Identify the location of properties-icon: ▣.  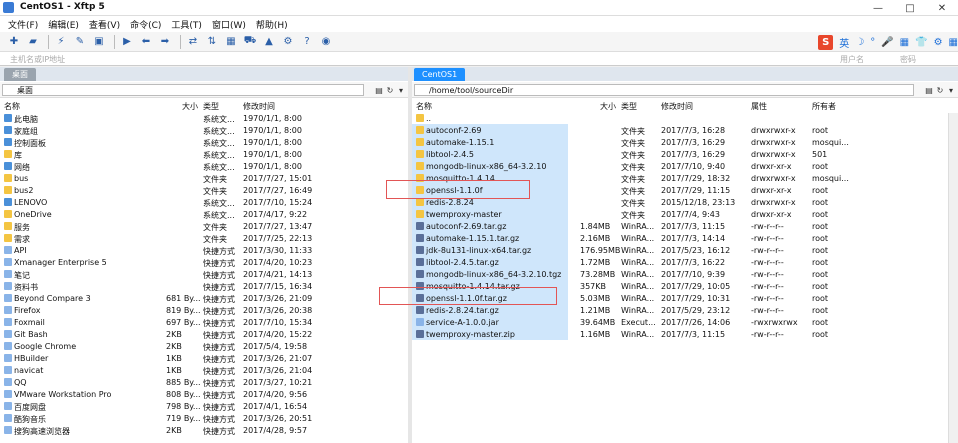
(99, 42).